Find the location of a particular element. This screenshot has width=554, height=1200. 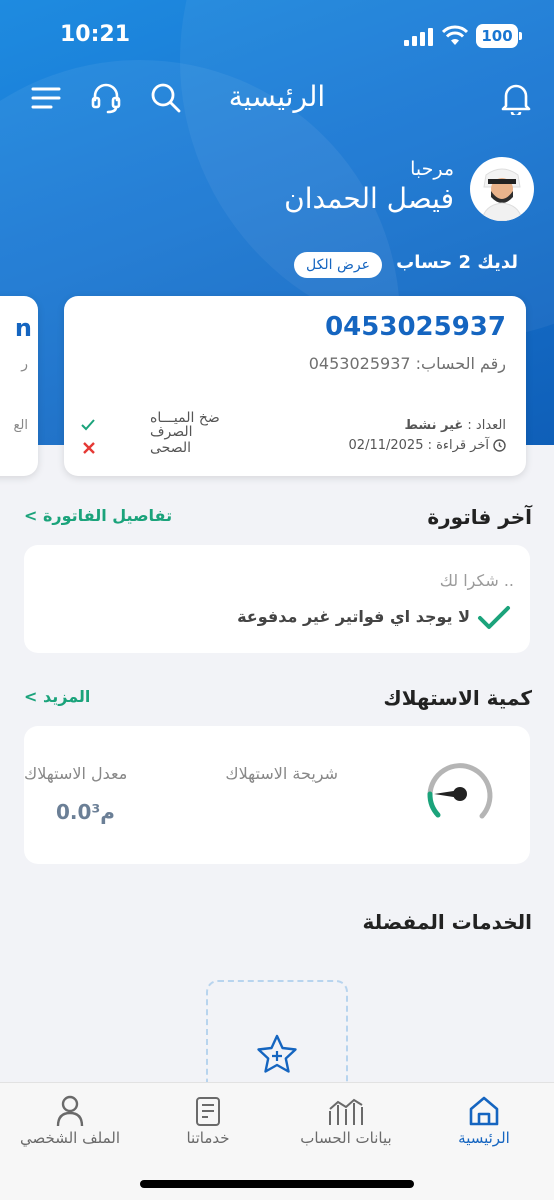

consumption-rate-value: 0.0م³ is located at coordinates (85, 812).